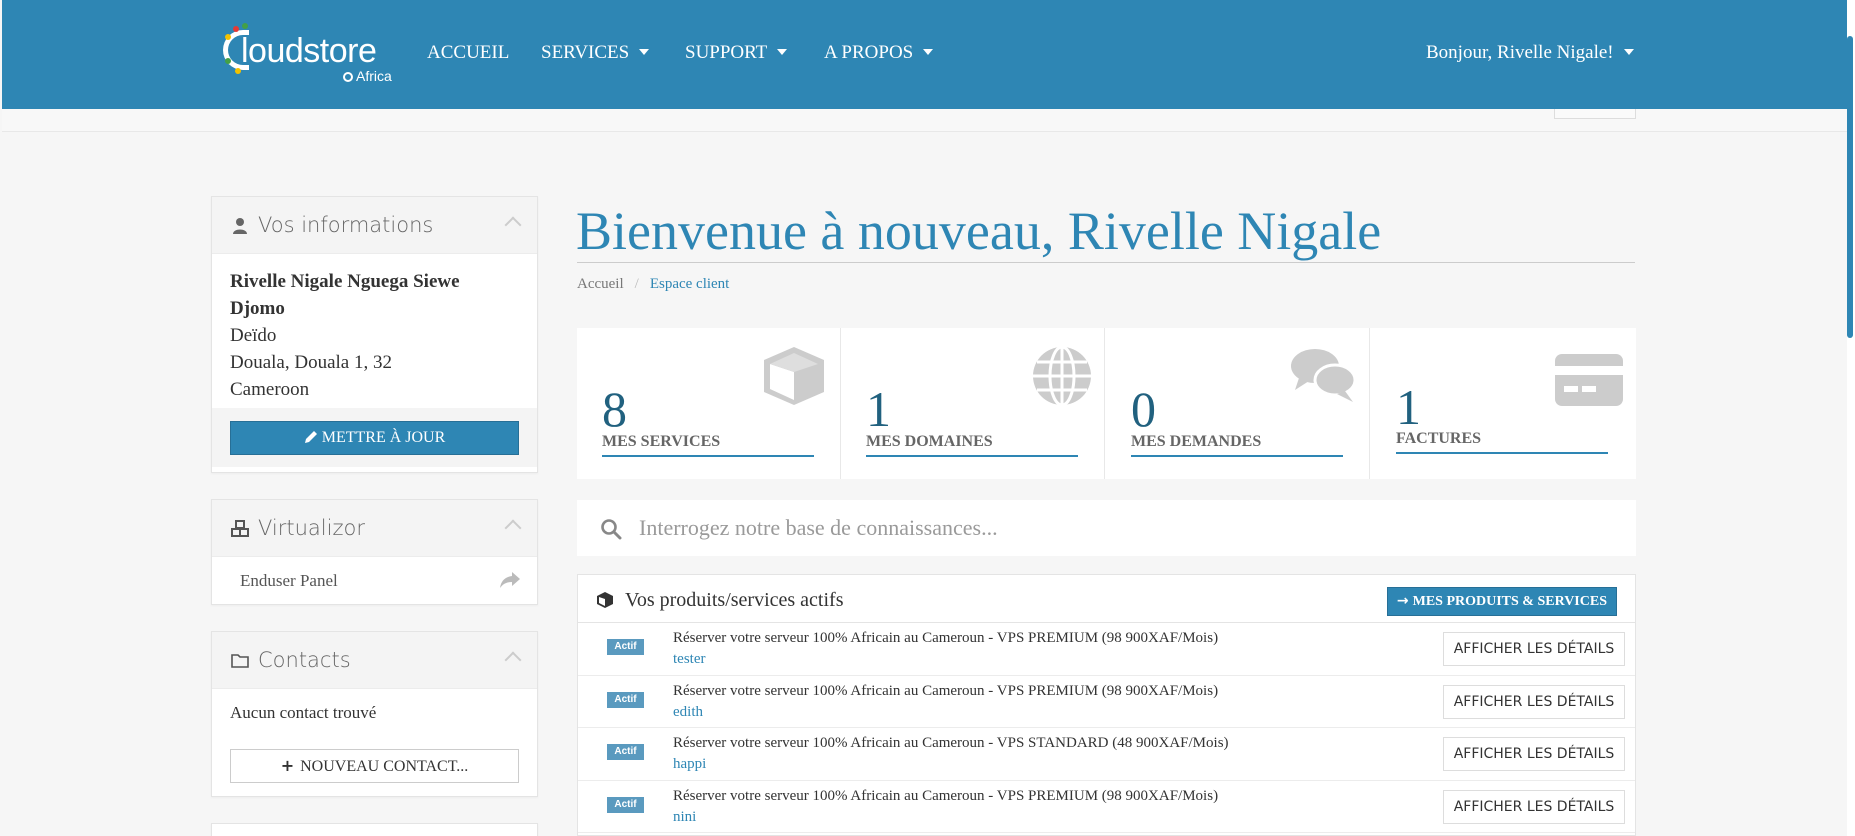  What do you see at coordinates (1502, 442) in the screenshot?
I see `tile-label: FACTURES` at bounding box center [1502, 442].